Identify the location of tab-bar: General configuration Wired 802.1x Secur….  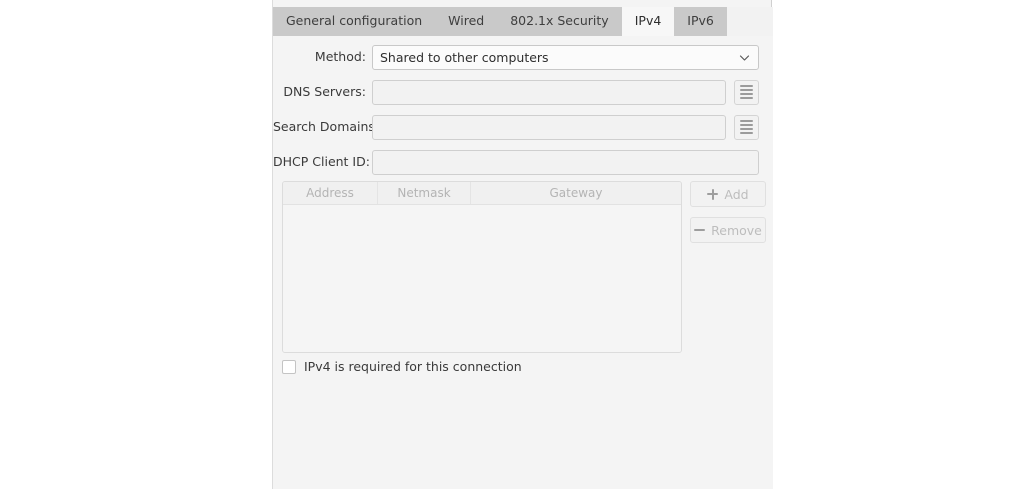
(523, 21).